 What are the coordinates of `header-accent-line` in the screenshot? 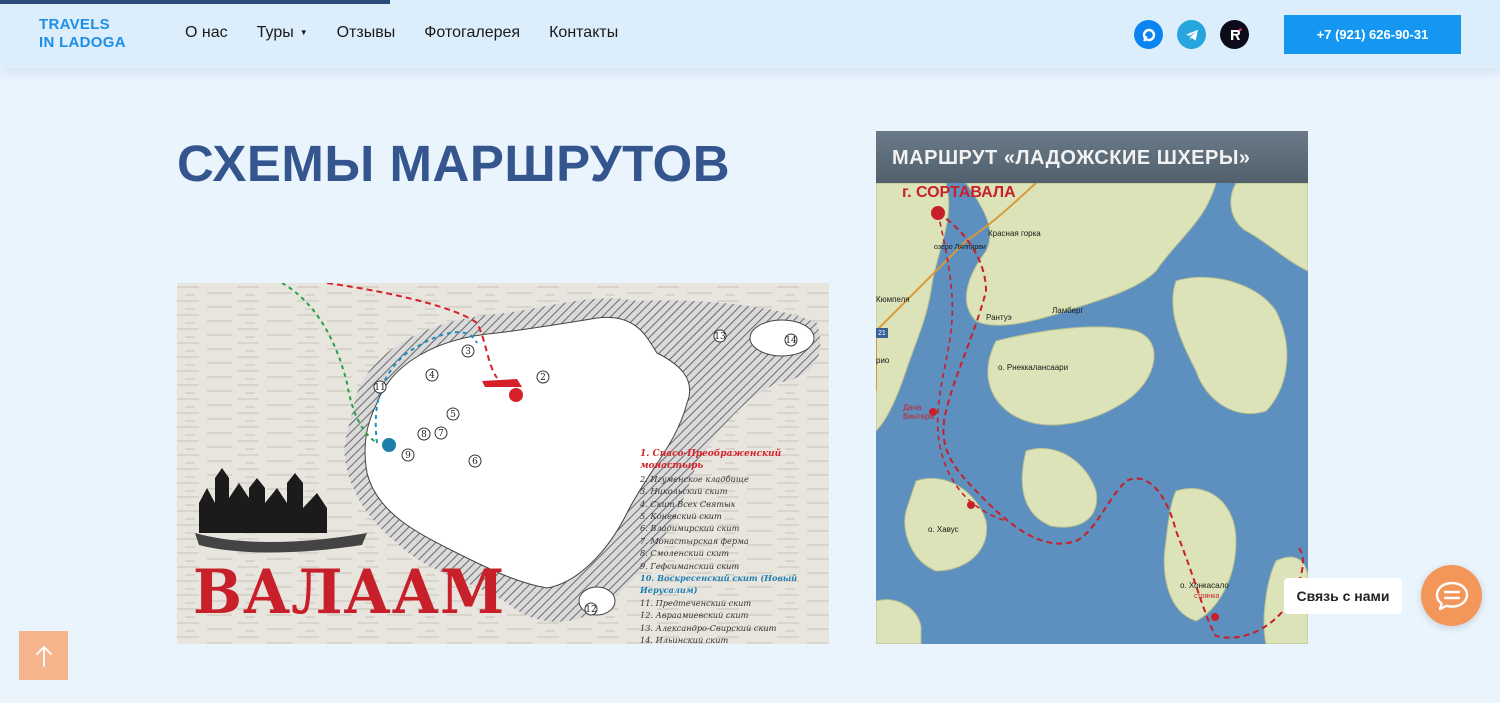 It's located at (195, 2).